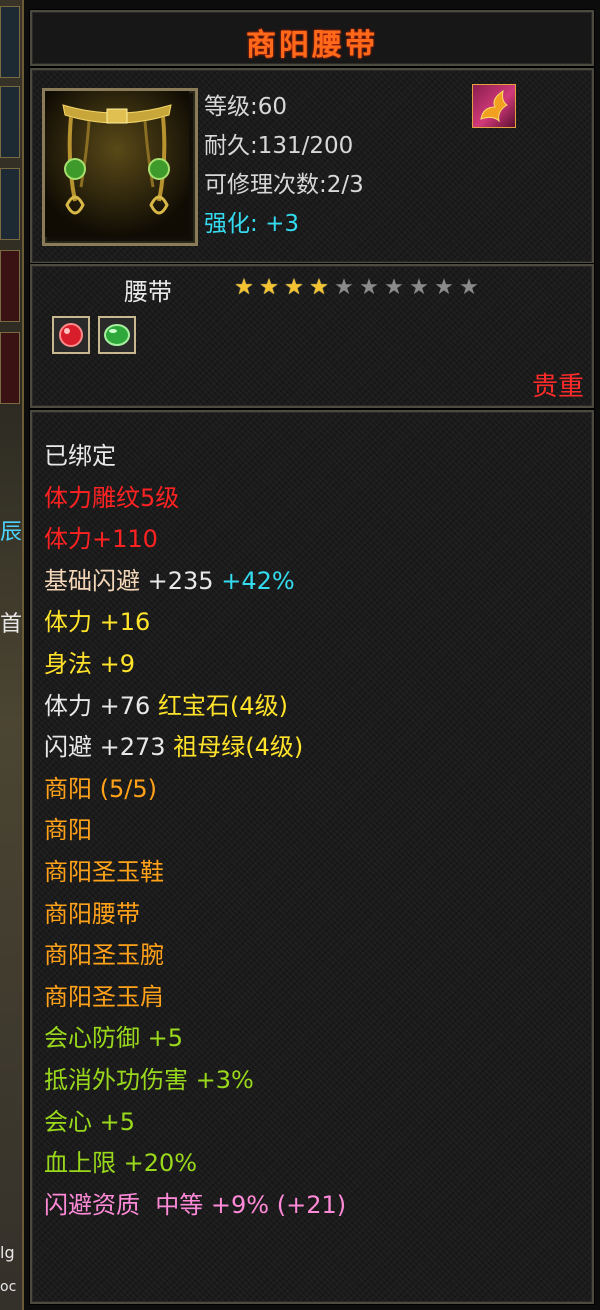  I want to click on set-bonus-line: 抵消外功伤害 +3%, so click(195, 1081).